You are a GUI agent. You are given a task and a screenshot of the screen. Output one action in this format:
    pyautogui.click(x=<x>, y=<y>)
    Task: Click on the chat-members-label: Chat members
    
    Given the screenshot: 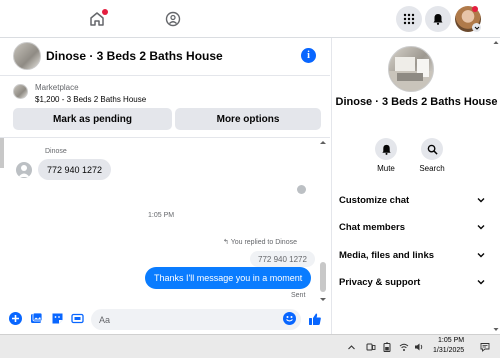 What is the action you would take?
    pyautogui.click(x=372, y=227)
    